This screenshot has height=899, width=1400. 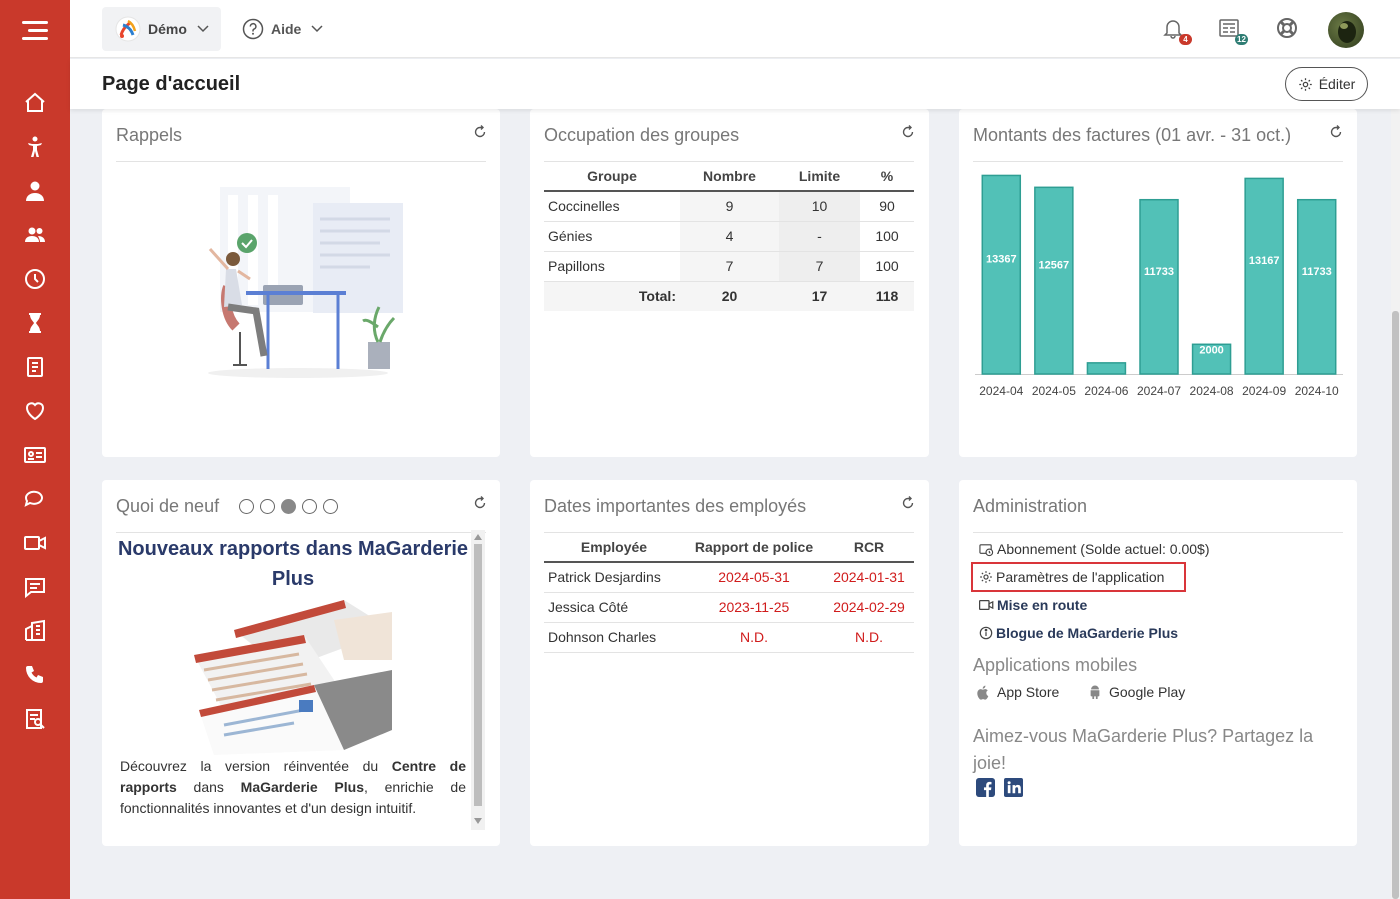 What do you see at coordinates (729, 266) in the screenshot?
I see `table-row: Papillons 7 7 100` at bounding box center [729, 266].